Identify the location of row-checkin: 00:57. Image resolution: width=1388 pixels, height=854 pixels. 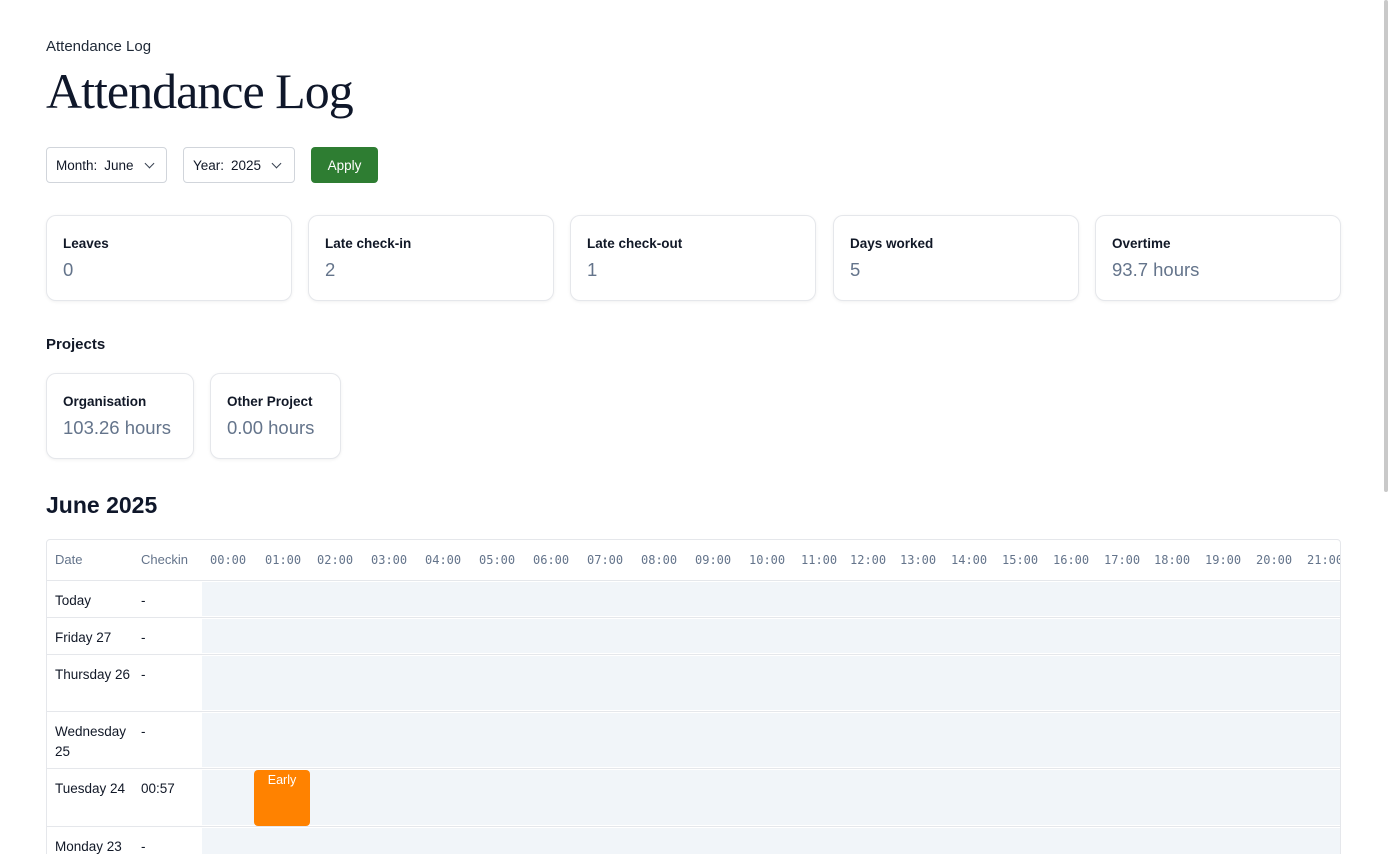
(158, 788).